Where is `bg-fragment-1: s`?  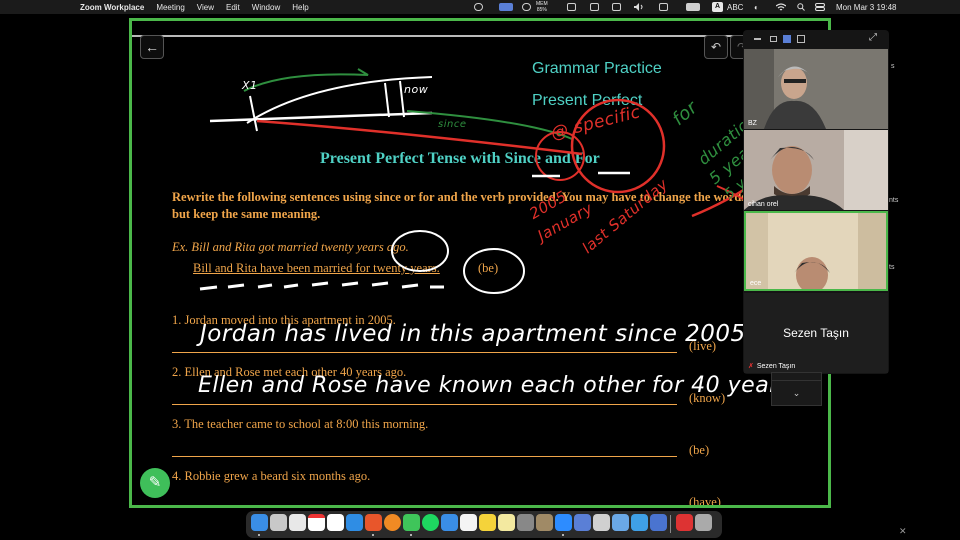
bg-fragment-1: s is located at coordinates (893, 66).